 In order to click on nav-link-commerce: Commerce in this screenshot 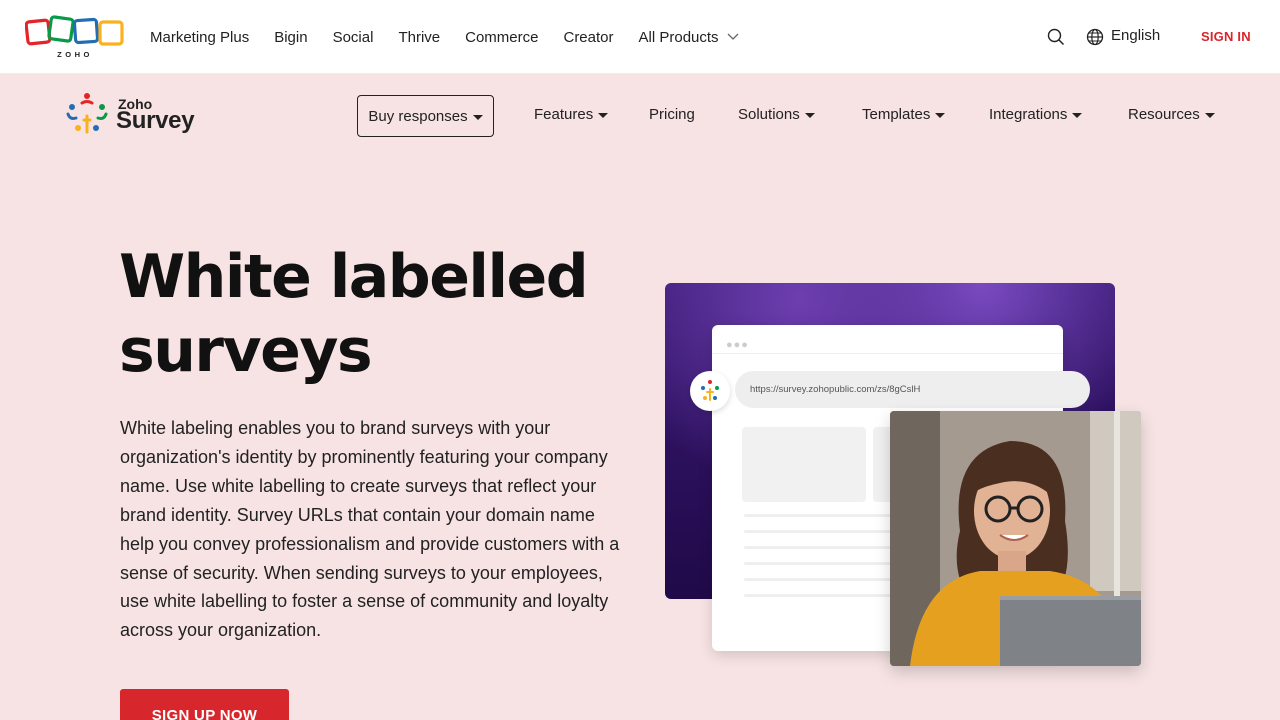, I will do `click(501, 37)`.